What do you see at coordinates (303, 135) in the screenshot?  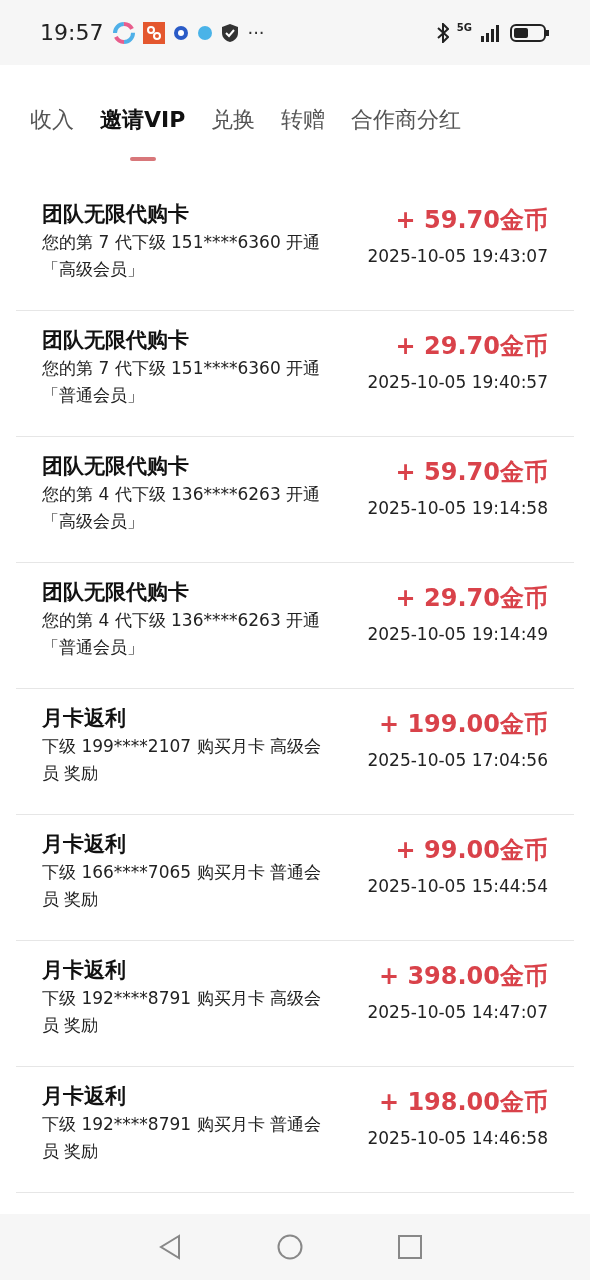 I see `tab: 转赠` at bounding box center [303, 135].